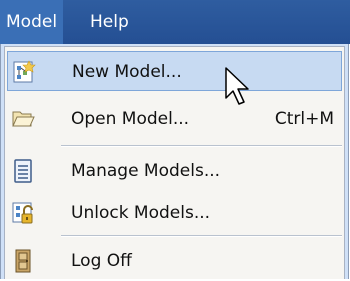 The width and height of the screenshot is (350, 281). I want to click on unlock-models-icon, so click(23, 213).